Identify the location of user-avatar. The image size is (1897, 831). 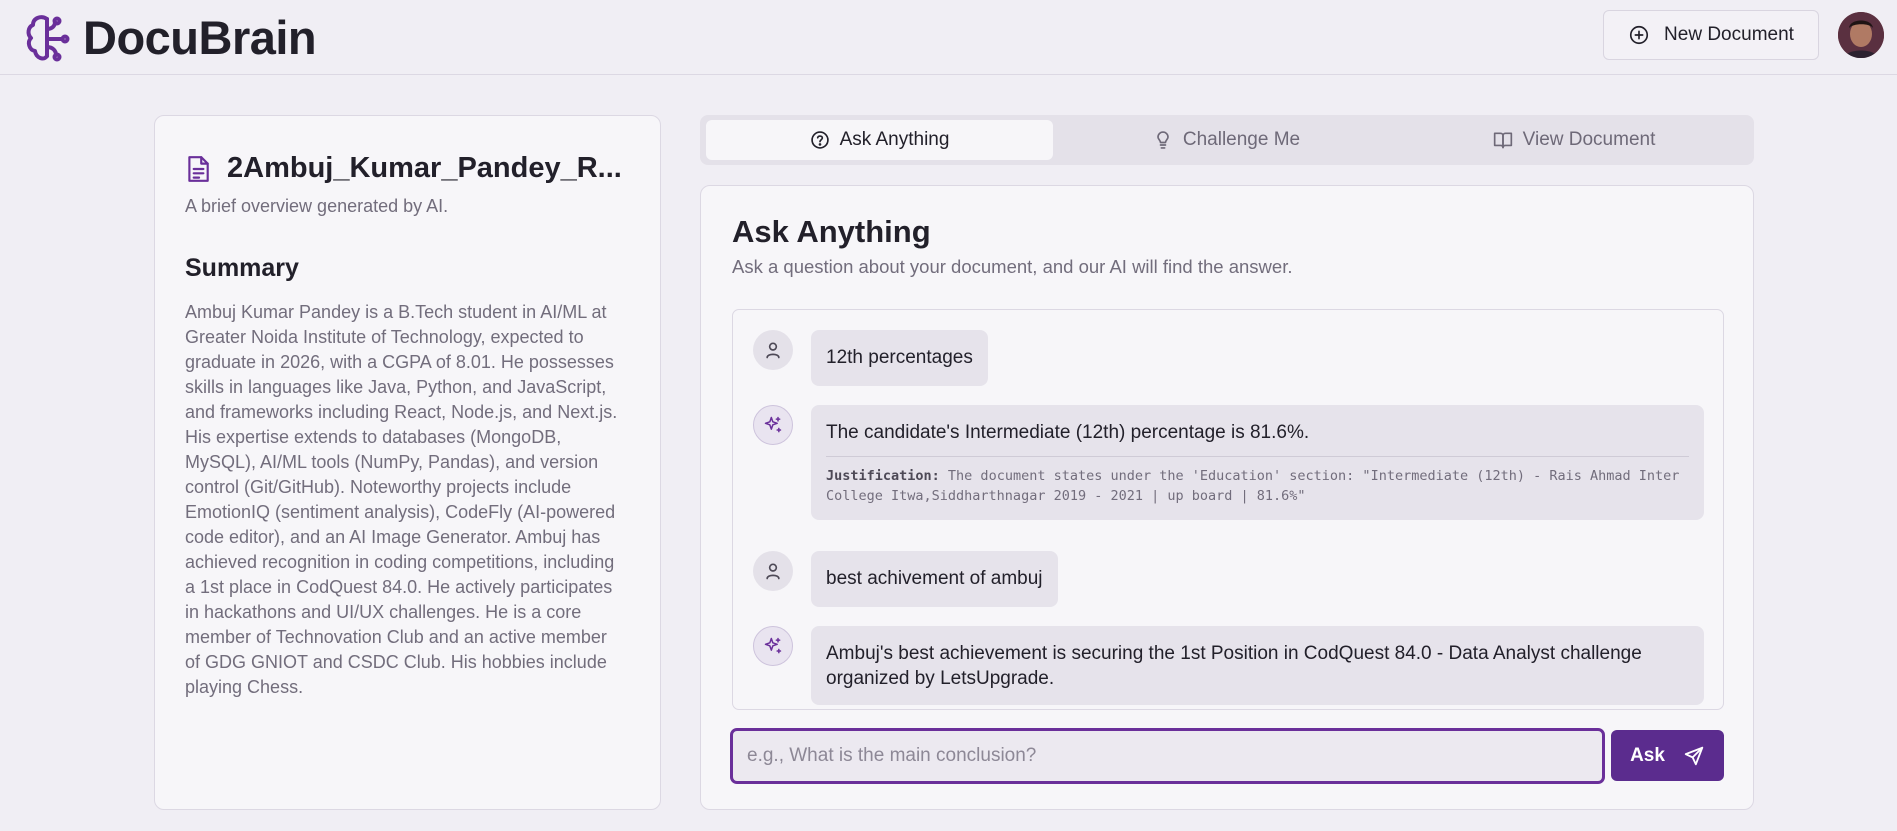
(1861, 35).